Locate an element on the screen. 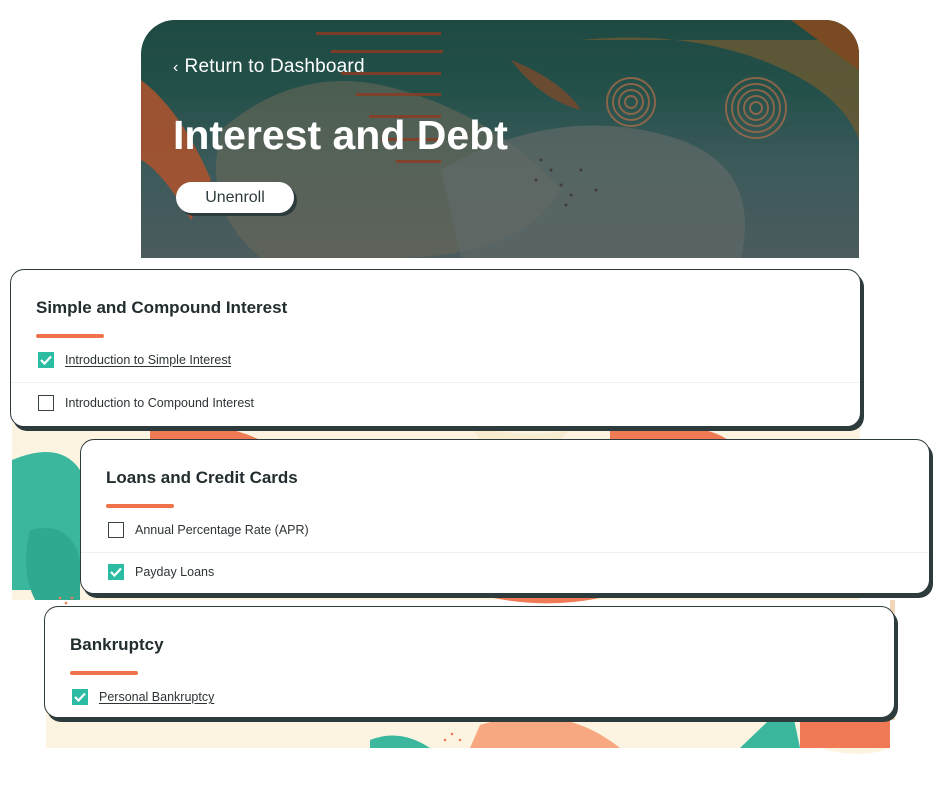 The width and height of the screenshot is (940, 788). course-title: Interest and Debt is located at coordinates (340, 135).